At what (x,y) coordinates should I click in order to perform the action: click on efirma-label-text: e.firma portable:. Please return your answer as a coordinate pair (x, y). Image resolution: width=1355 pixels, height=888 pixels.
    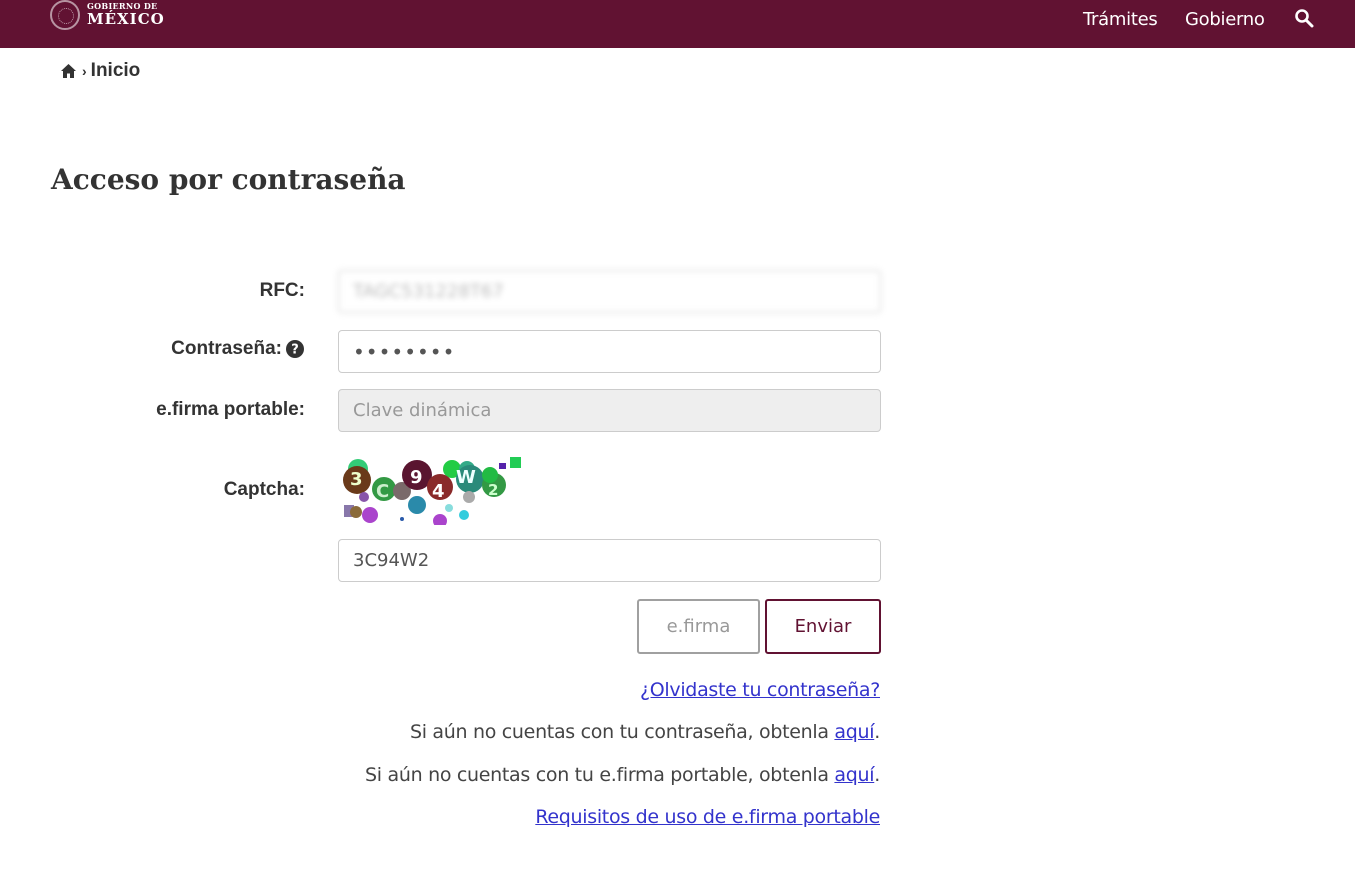
    Looking at the image, I should click on (230, 409).